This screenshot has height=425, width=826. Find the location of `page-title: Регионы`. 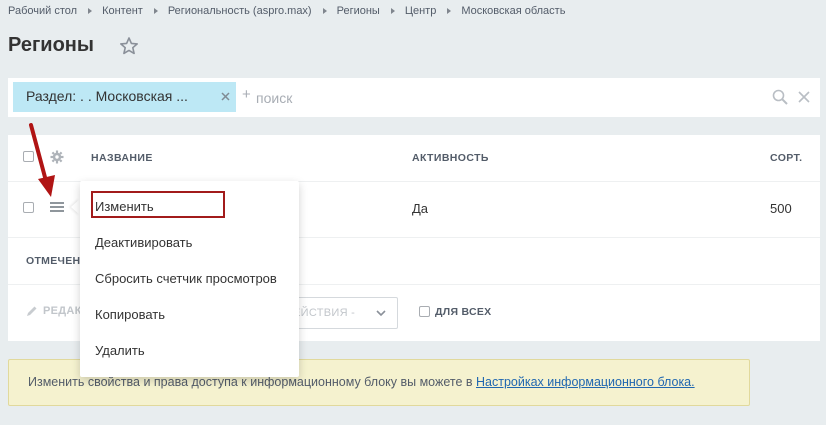

page-title: Регионы is located at coordinates (51, 45).